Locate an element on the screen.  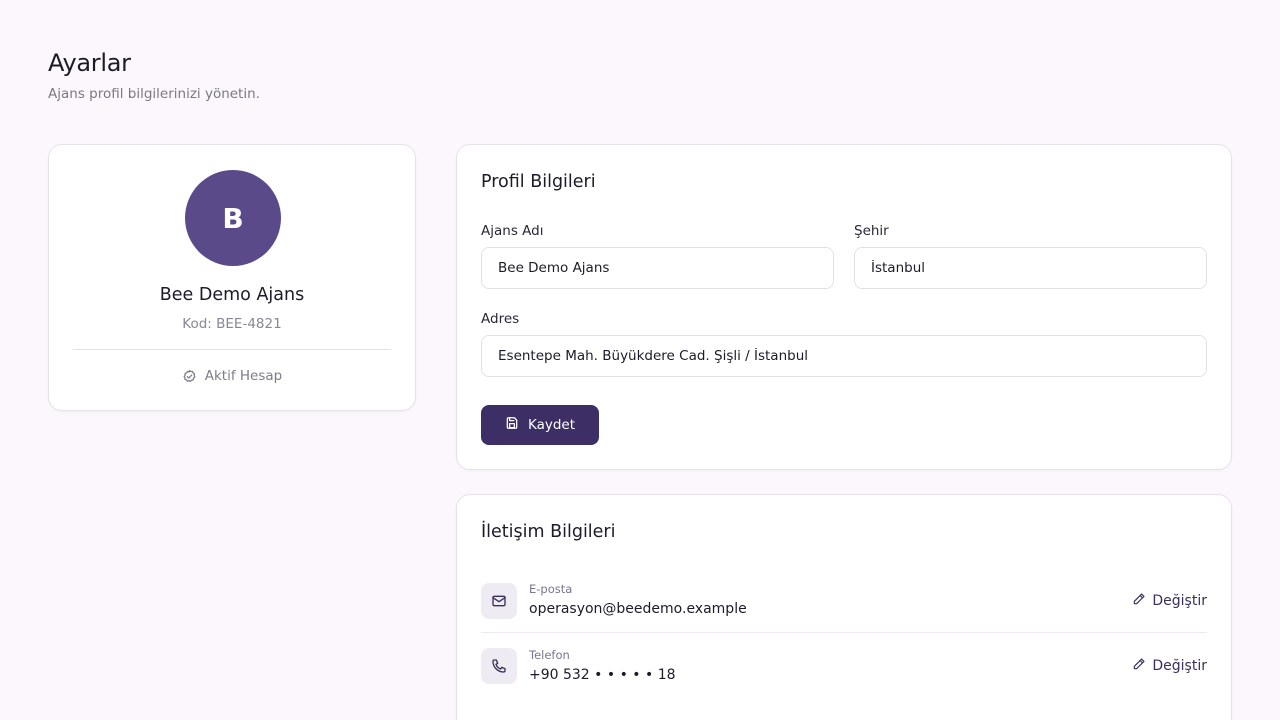
change-phone-button: Değiştir is located at coordinates (1169, 666).